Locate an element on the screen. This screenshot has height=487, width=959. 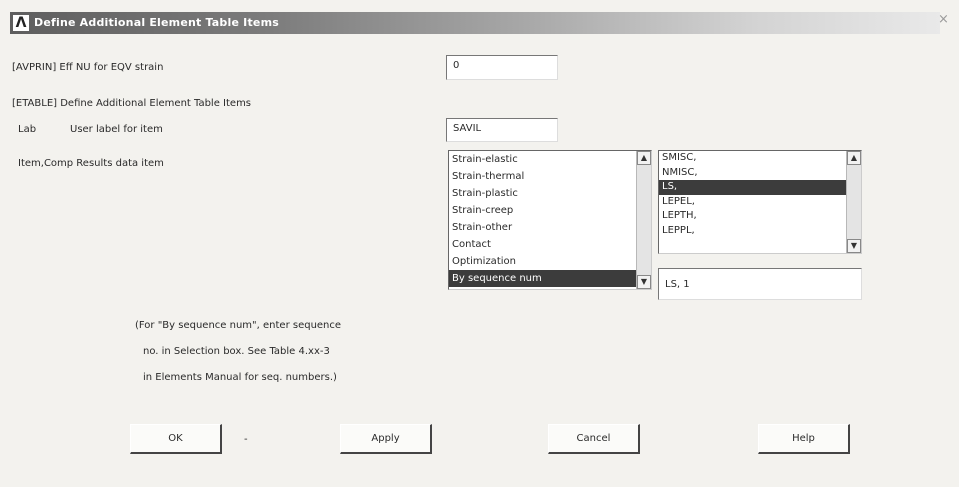
item-comp-label: Item,Comp Results data item is located at coordinates (91, 163).